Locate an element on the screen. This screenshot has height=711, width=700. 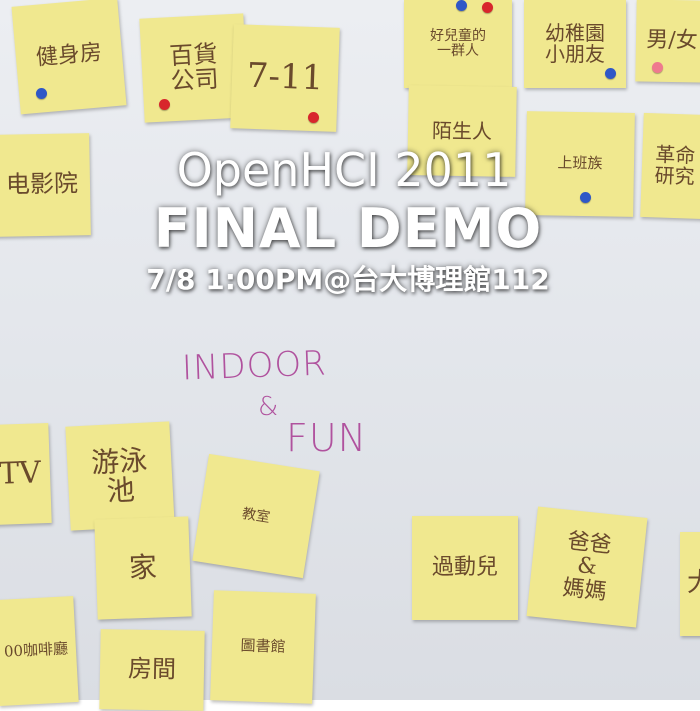
board-writing-indoor: INDOOR is located at coordinates (254, 366).